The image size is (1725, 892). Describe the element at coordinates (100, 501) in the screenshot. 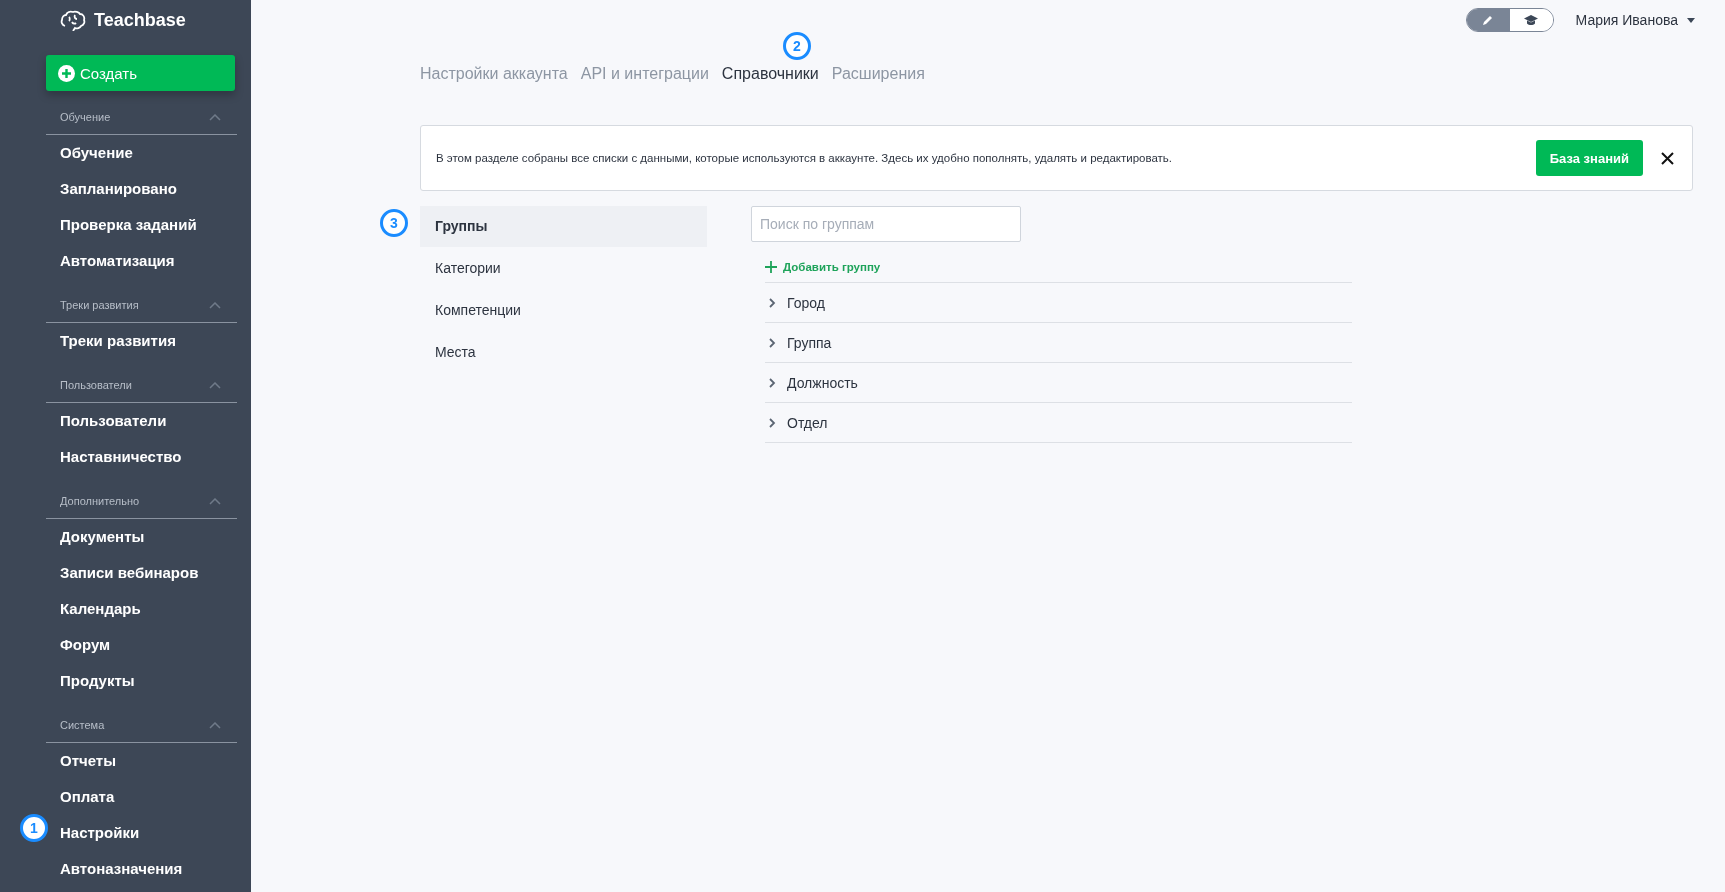

I see `section-title: Дополнительно` at that location.